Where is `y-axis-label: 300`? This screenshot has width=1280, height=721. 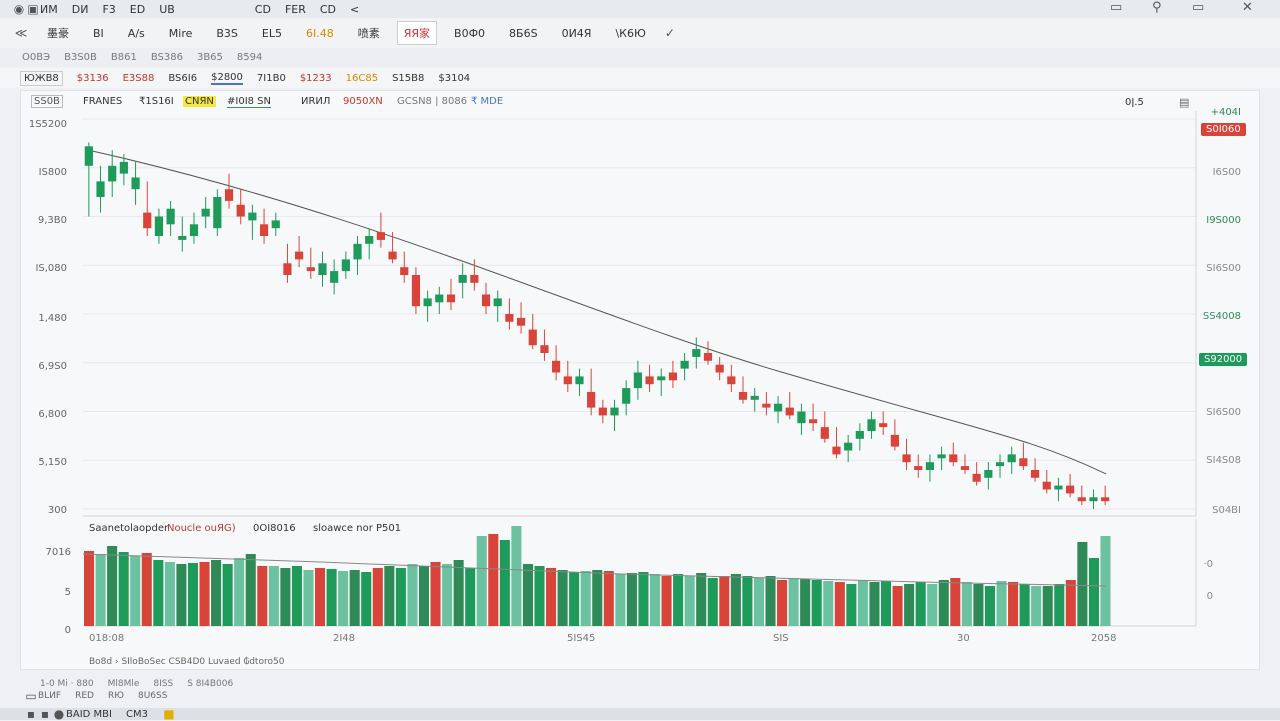
y-axis-label: 300 is located at coordinates (57, 510).